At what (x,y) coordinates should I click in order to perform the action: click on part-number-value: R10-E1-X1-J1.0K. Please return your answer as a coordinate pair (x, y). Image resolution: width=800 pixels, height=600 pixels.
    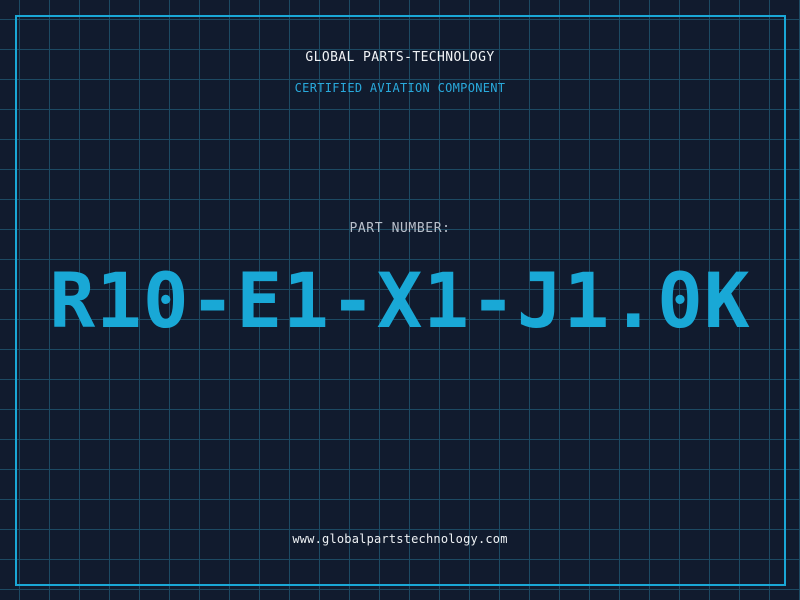
    Looking at the image, I should click on (400, 300).